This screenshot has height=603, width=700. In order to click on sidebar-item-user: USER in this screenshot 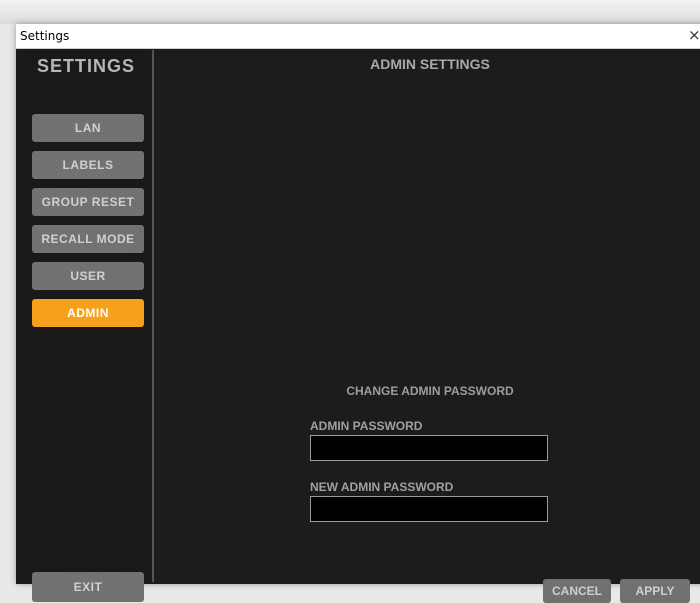, I will do `click(88, 276)`.